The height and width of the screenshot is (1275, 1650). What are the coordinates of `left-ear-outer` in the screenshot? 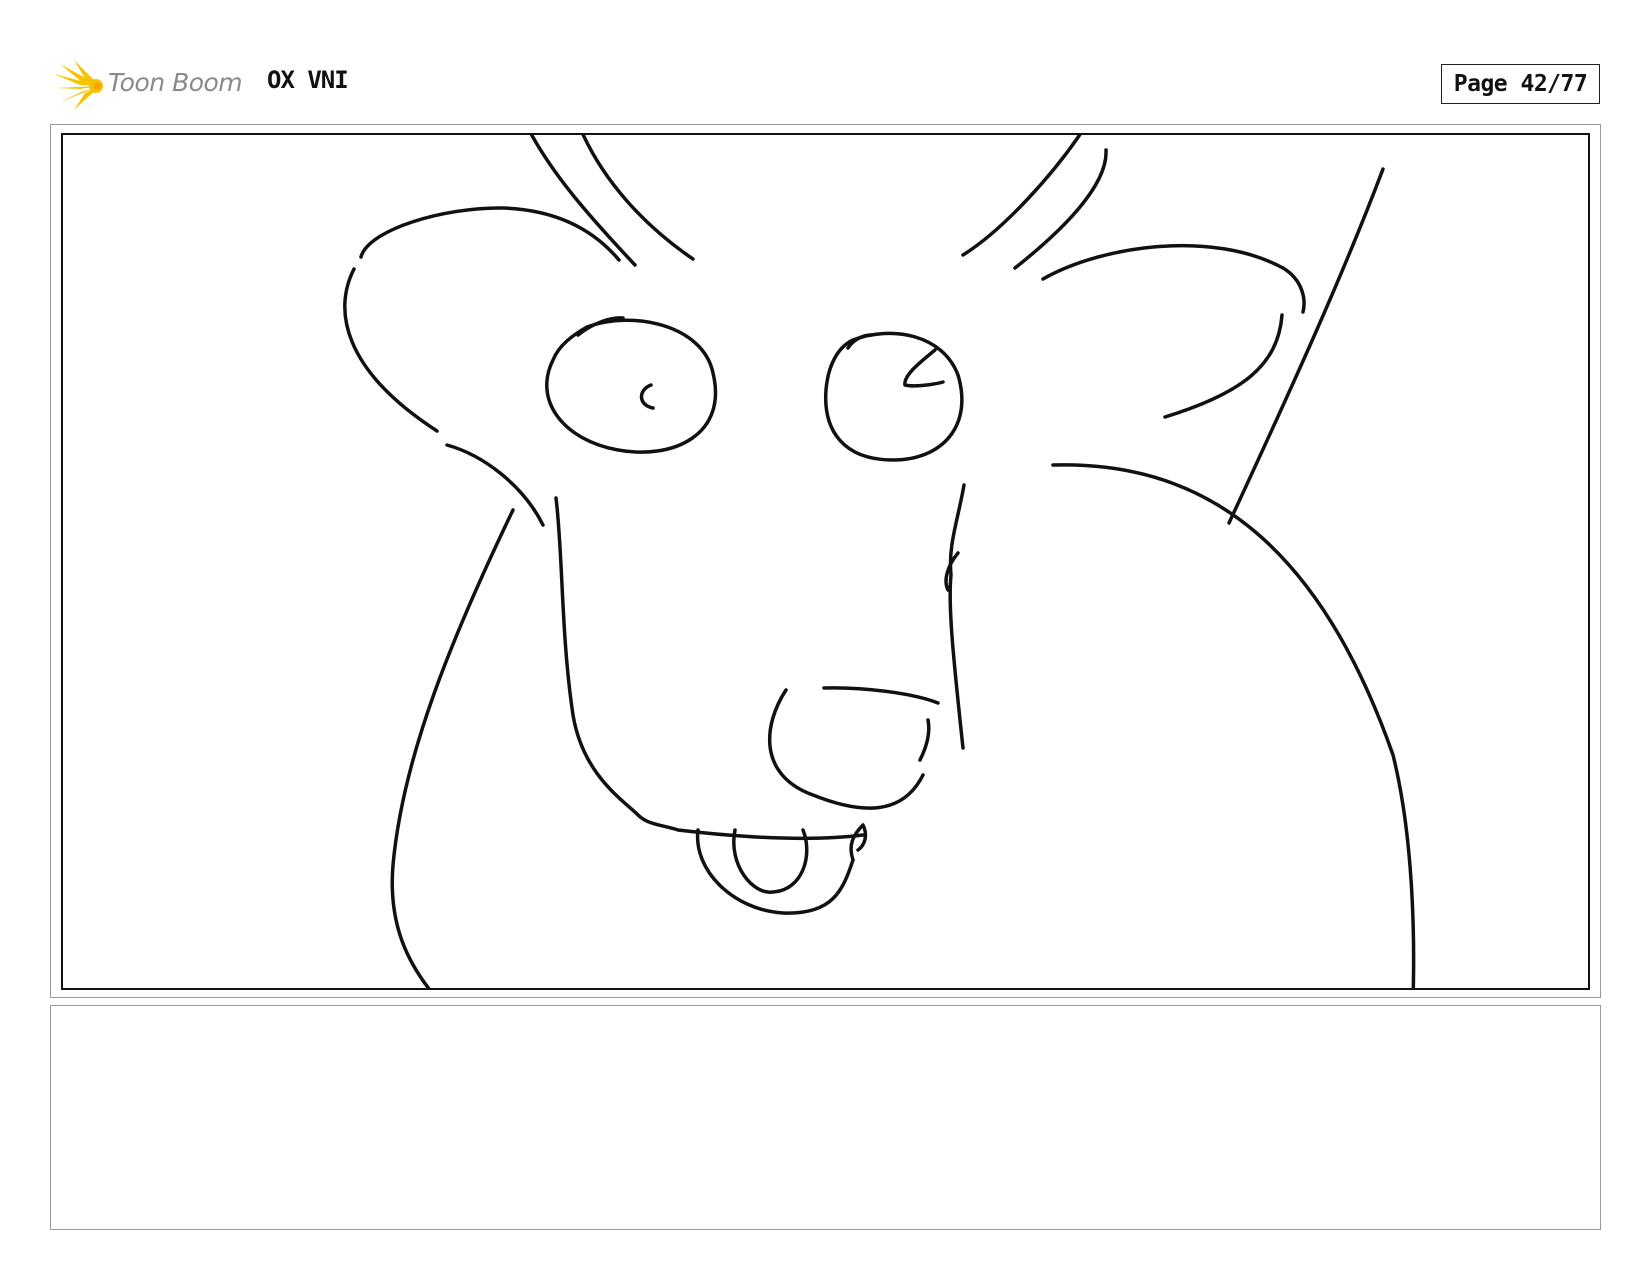 It's located at (391, 350).